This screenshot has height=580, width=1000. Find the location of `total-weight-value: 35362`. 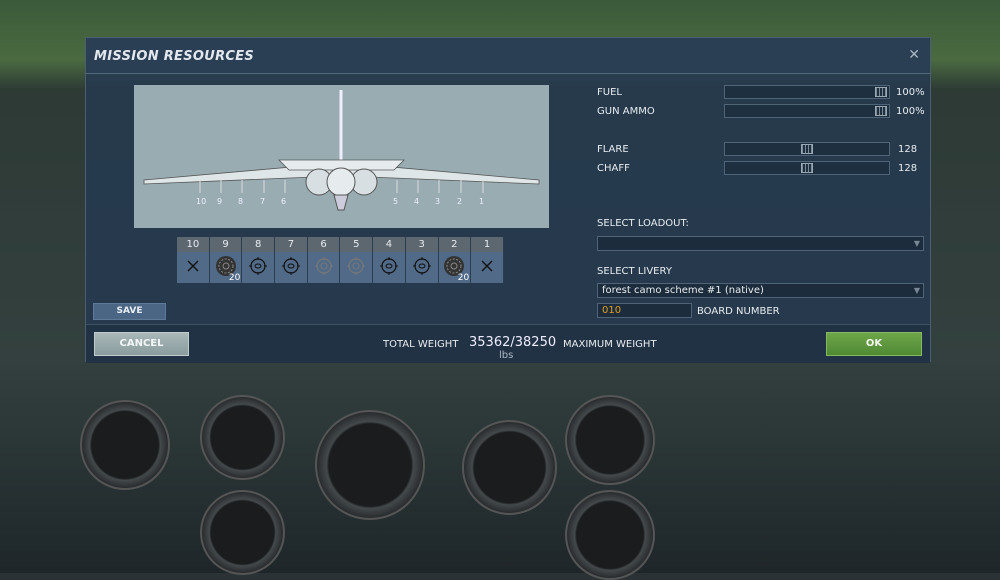

total-weight-value: 35362 is located at coordinates (490, 342).